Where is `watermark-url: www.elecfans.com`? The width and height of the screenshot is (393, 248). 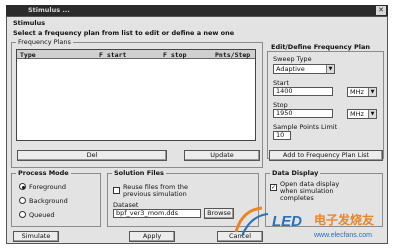 watermark-url: www.elecfans.com is located at coordinates (342, 235).